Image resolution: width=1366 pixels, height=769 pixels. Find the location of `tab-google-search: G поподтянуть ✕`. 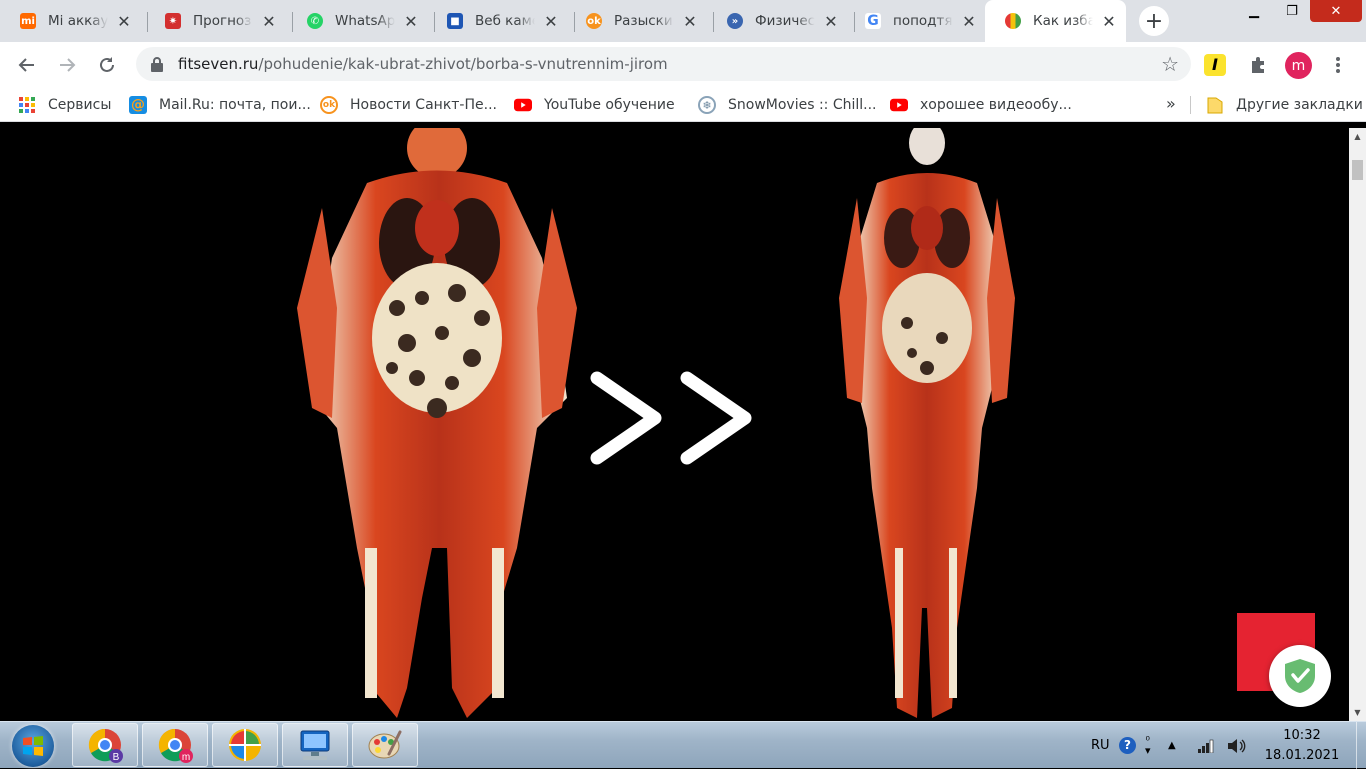

tab-google-search: G поподтянуть ✕ is located at coordinates (919, 21).